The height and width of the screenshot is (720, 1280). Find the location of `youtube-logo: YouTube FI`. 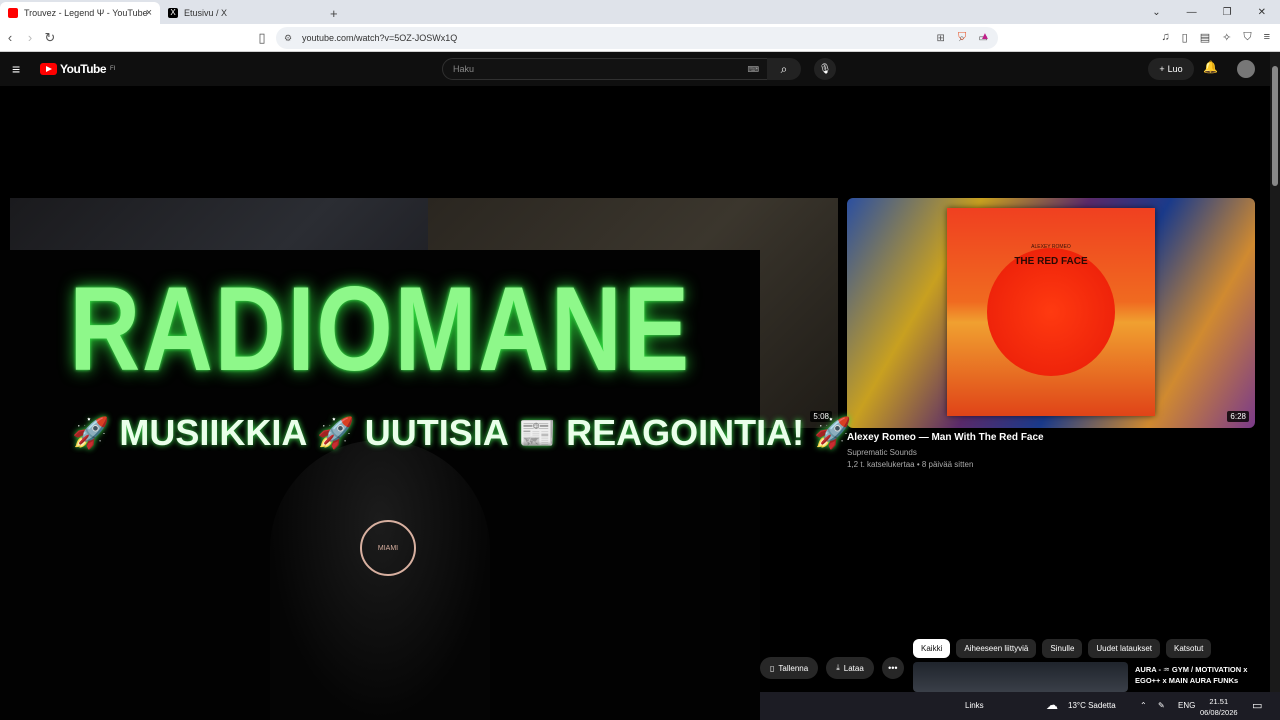

youtube-logo: YouTube FI is located at coordinates (77, 69).